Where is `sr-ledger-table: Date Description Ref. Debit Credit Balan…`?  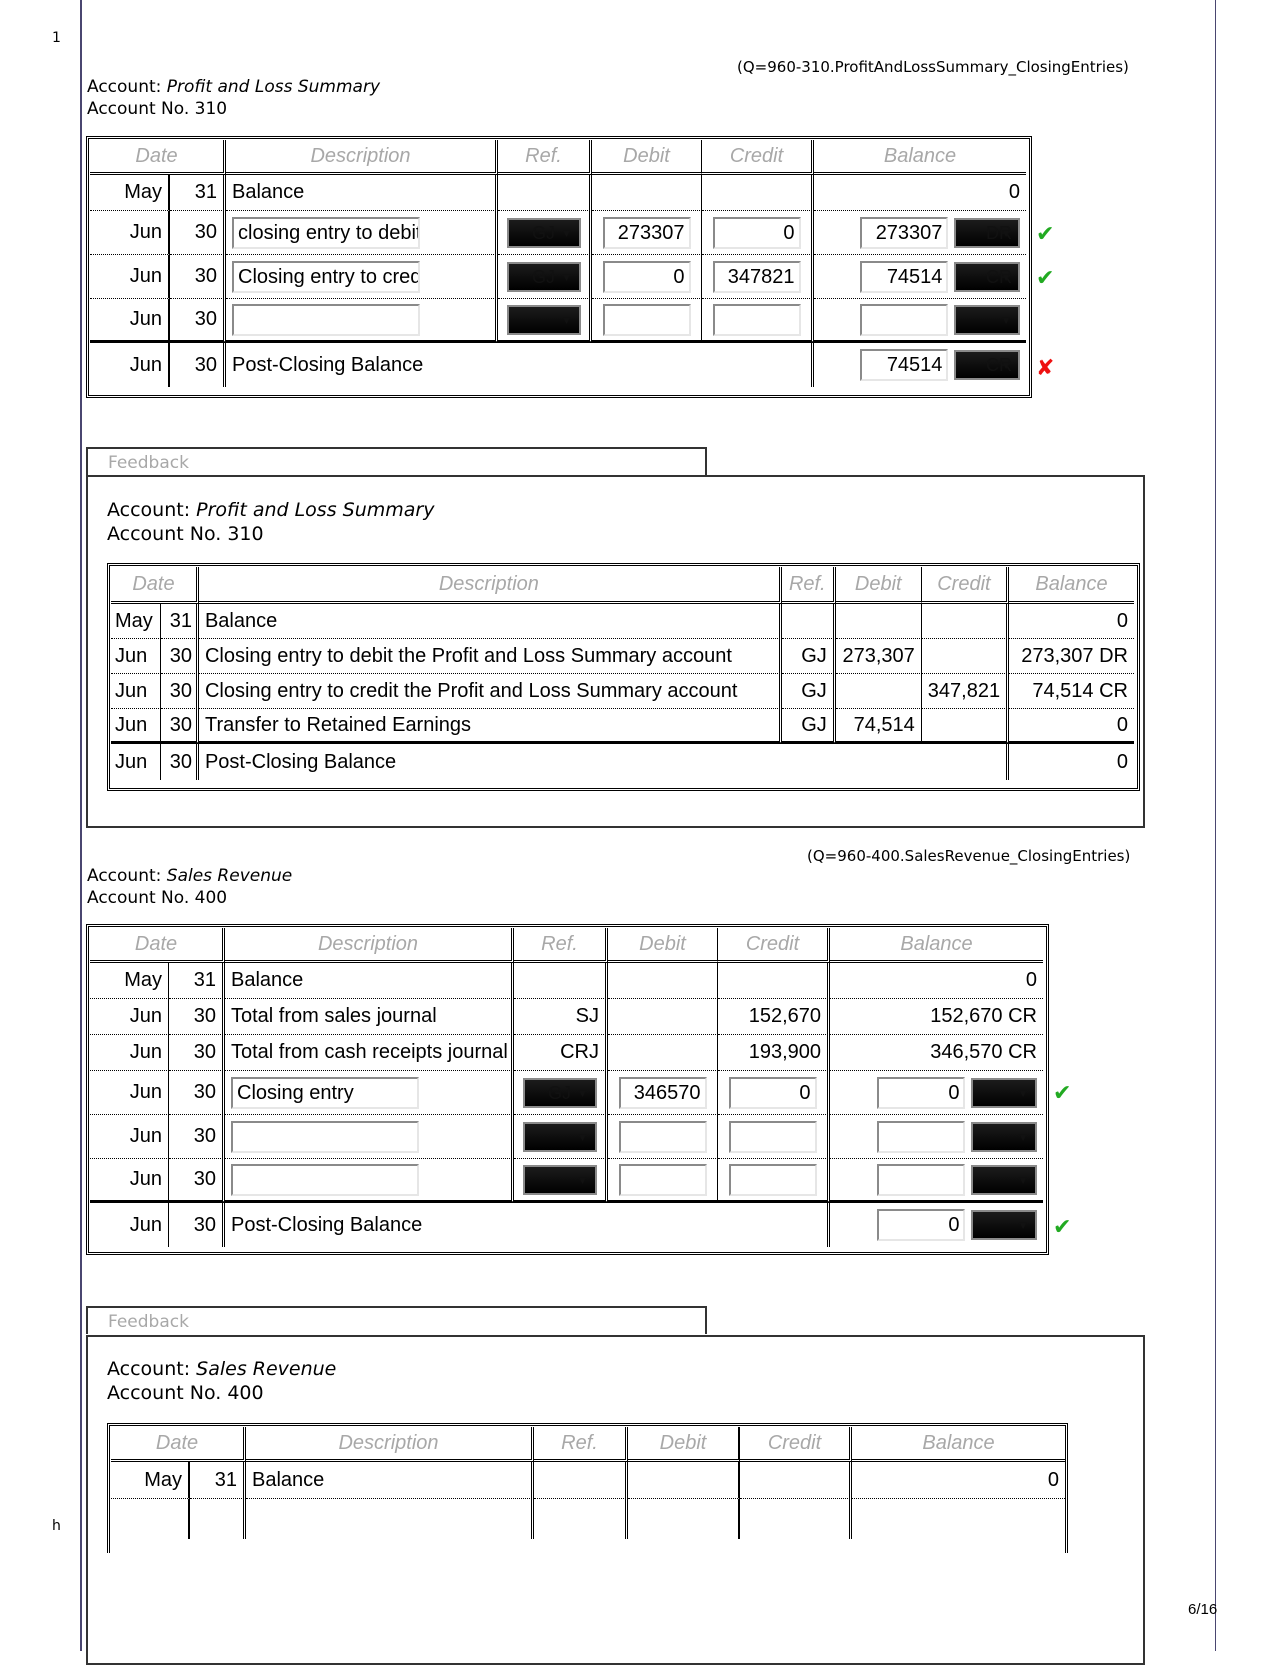 sr-ledger-table: Date Description Ref. Debit Credit Balan… is located at coordinates (566, 1087).